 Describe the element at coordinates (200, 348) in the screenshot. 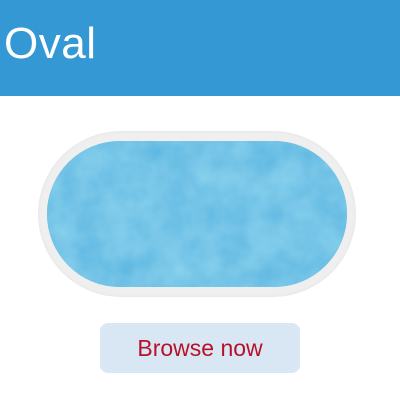

I see `browse-now-button: Browse now` at that location.